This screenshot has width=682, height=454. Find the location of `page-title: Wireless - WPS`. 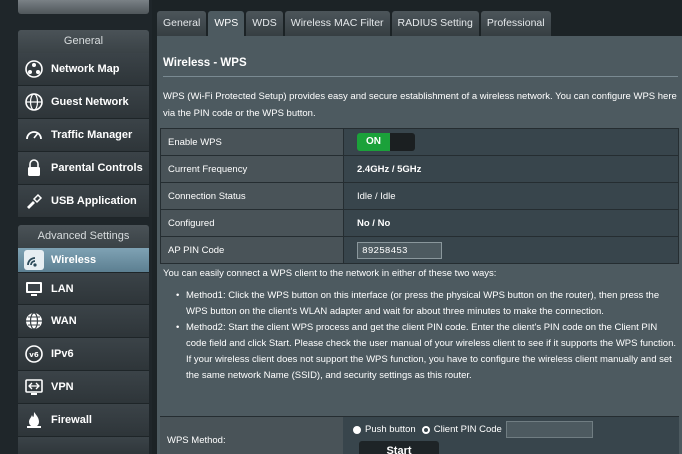

page-title: Wireless - WPS is located at coordinates (205, 63).